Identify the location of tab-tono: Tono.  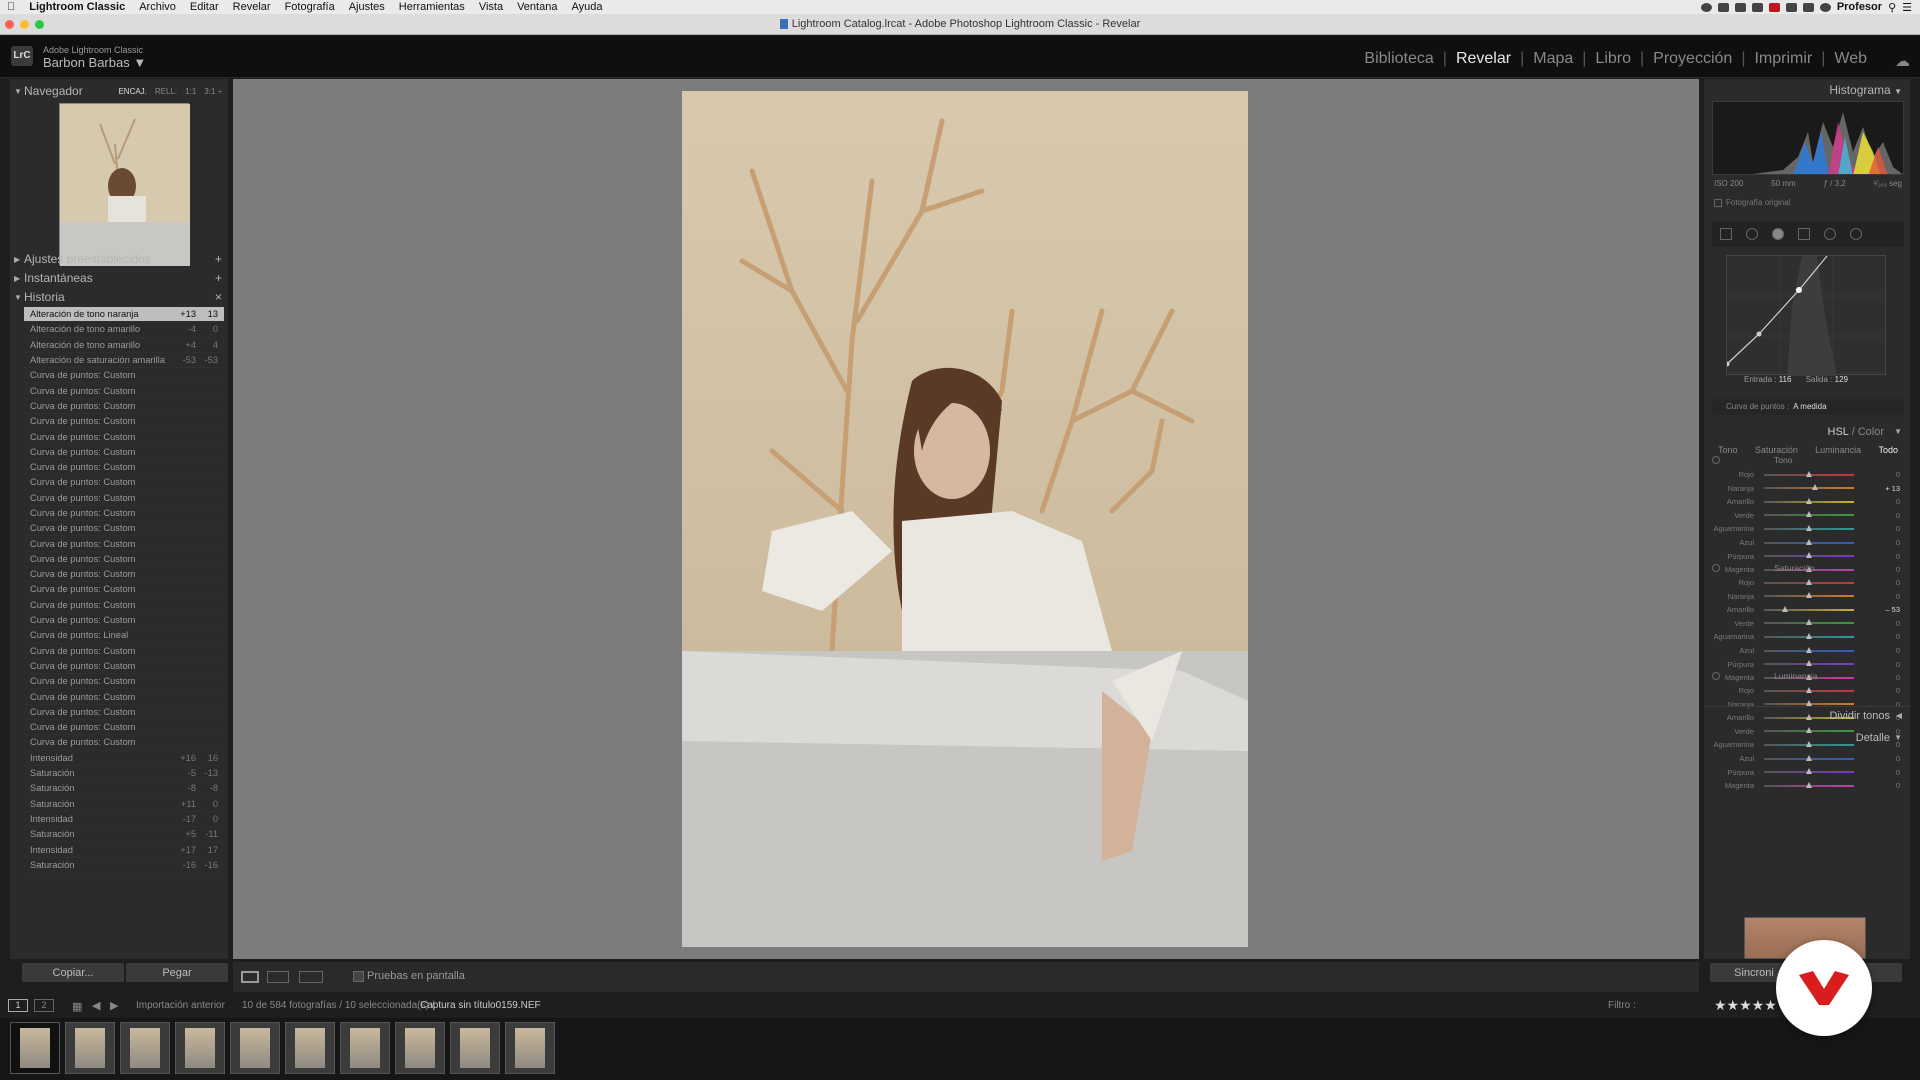
(1728, 450).